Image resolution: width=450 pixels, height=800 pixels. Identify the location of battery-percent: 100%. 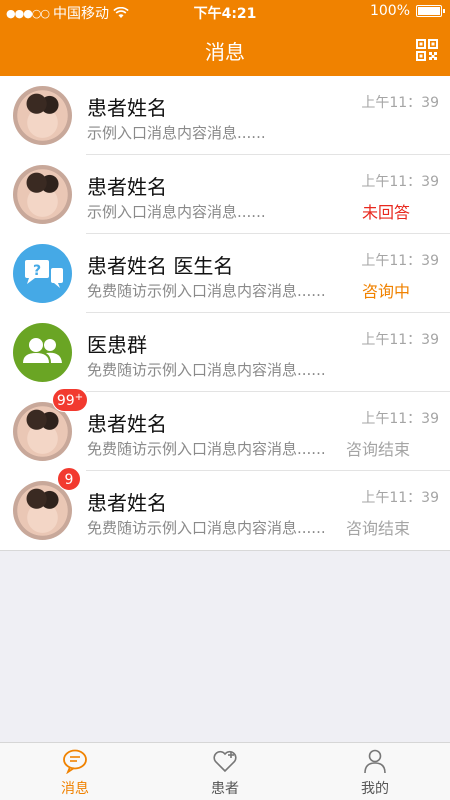
(389, 11).